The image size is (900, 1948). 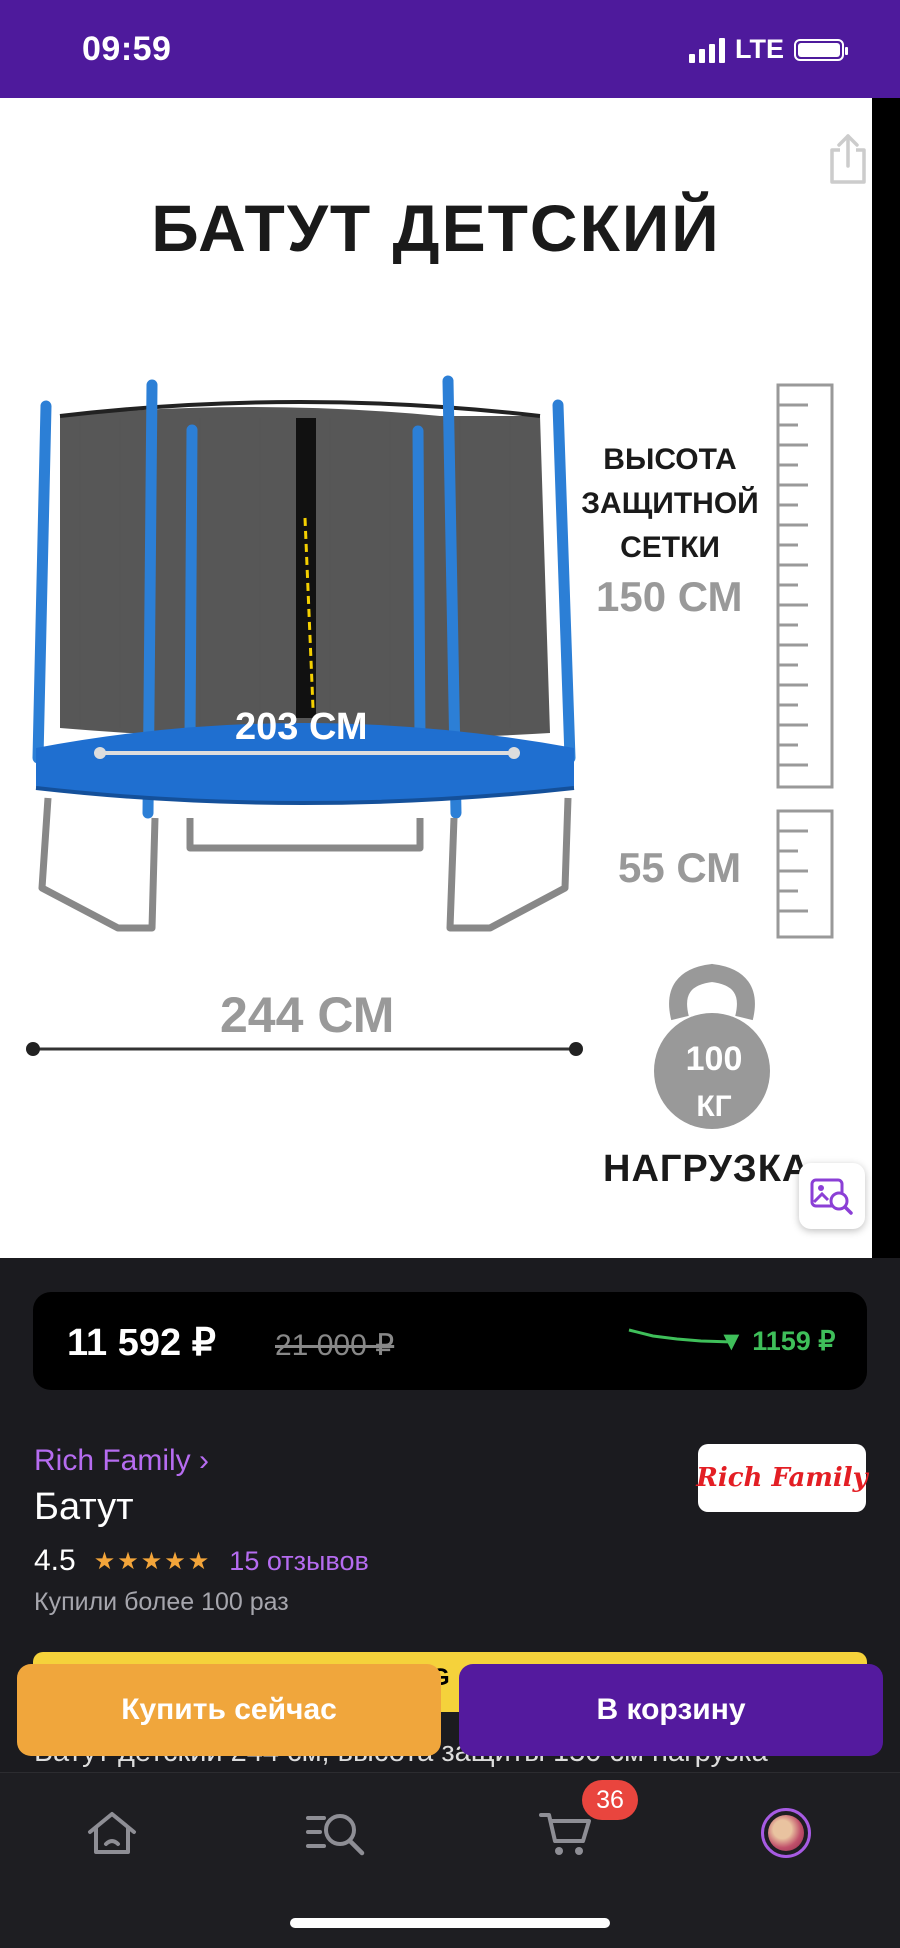 What do you see at coordinates (450, 1341) in the screenshot?
I see `price-card: 11 592 ₽ 21 000 ₽ ▼ 1159 ₽` at bounding box center [450, 1341].